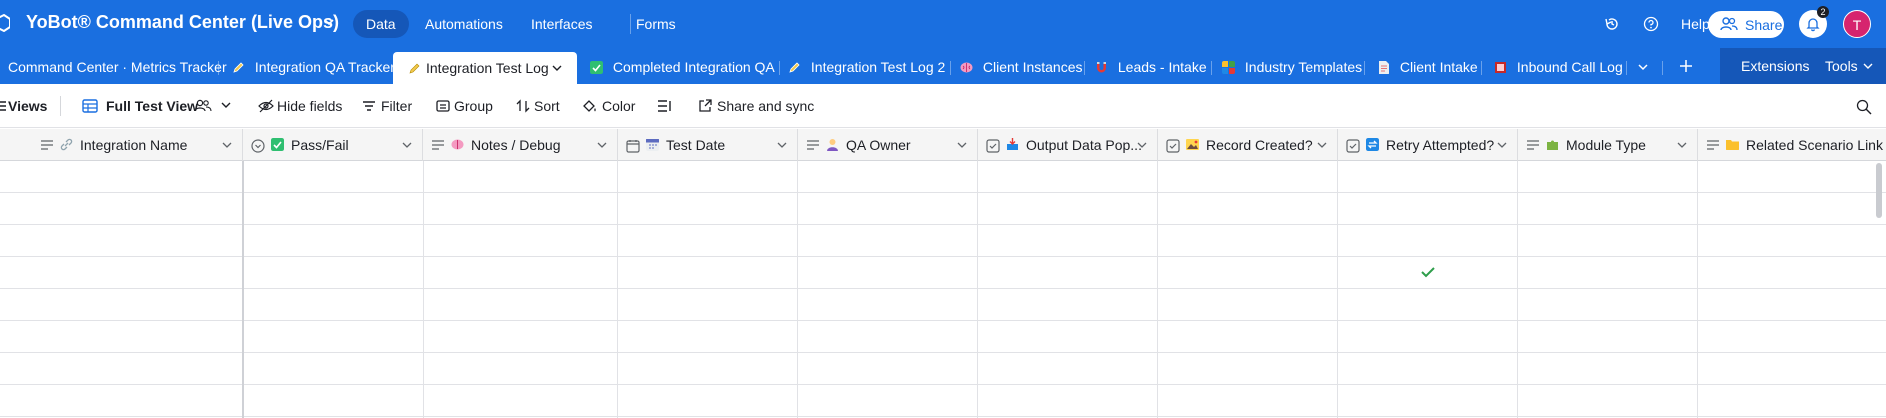  I want to click on column-name: Notes / Debug, so click(516, 145).